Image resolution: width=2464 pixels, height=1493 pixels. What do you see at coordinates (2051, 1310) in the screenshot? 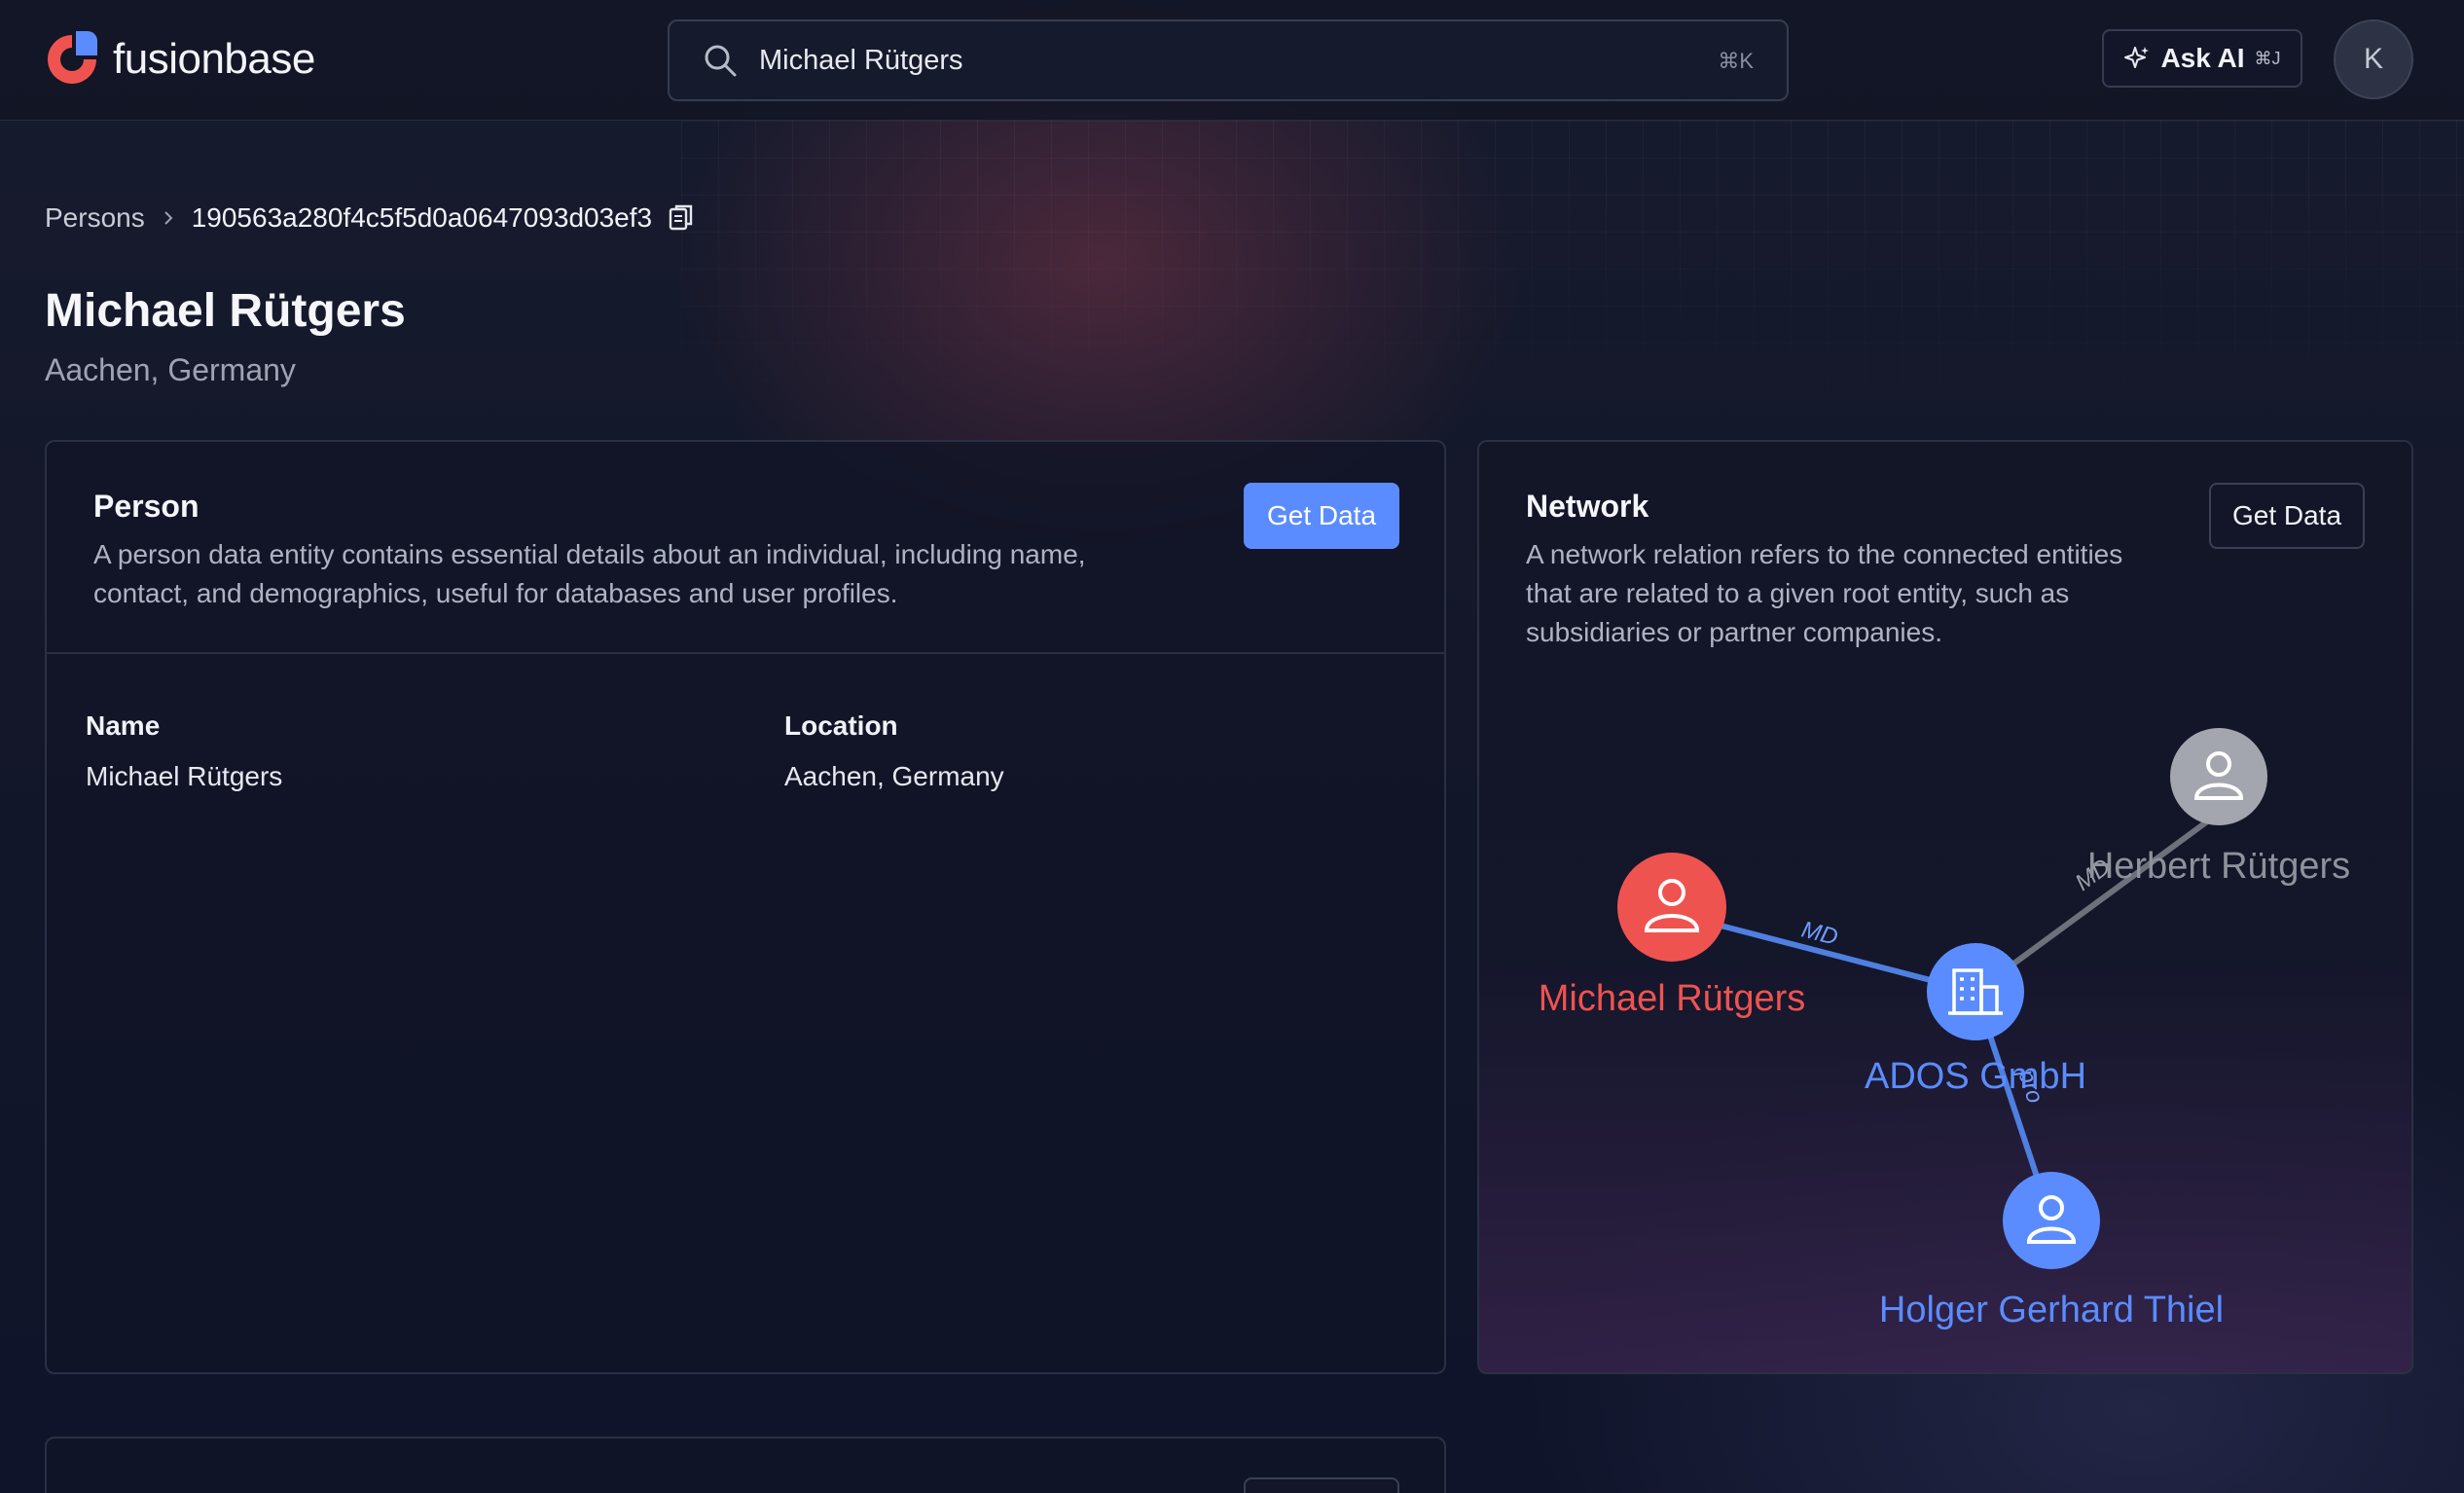
I see `graph-node-label: Holger Gerhard Thiel` at bounding box center [2051, 1310].